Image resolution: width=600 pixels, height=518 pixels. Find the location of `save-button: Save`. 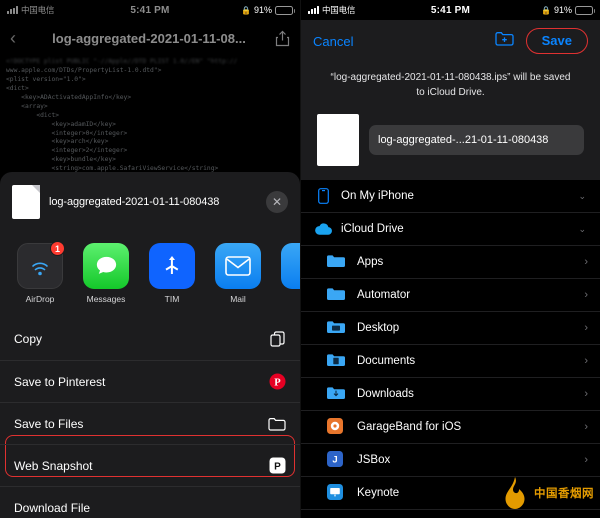

save-button: Save is located at coordinates (557, 40).